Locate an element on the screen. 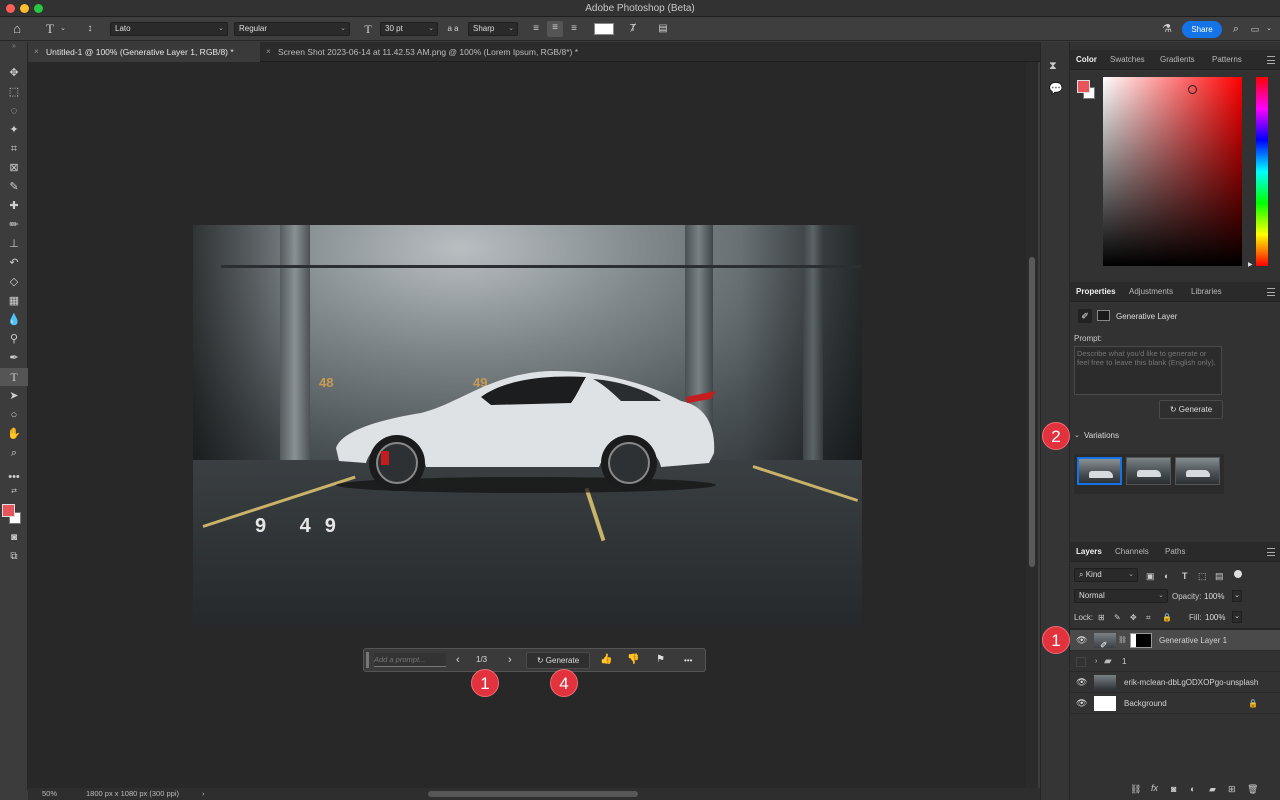 This screenshot has height=800, width=1280. font-family-select: Lato ⌄ is located at coordinates (169, 29).